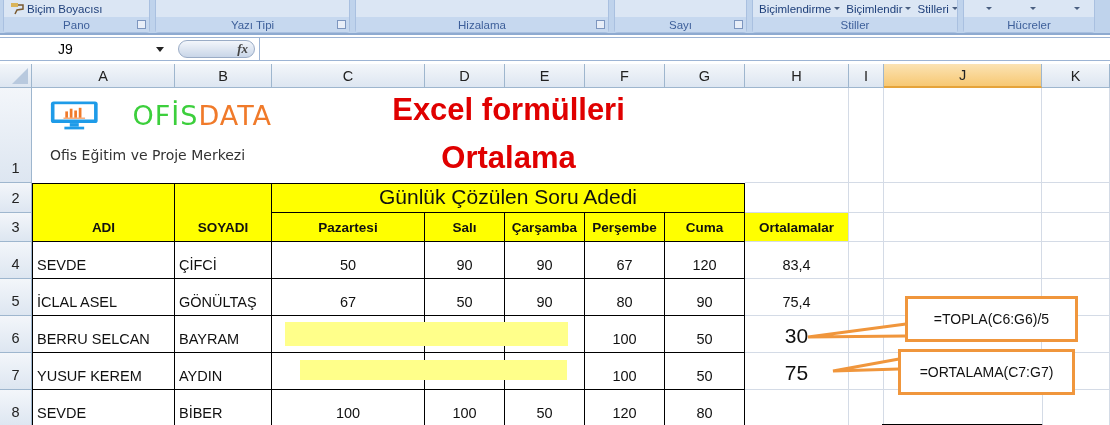 The image size is (1110, 425). I want to click on column-header: E, so click(545, 76).